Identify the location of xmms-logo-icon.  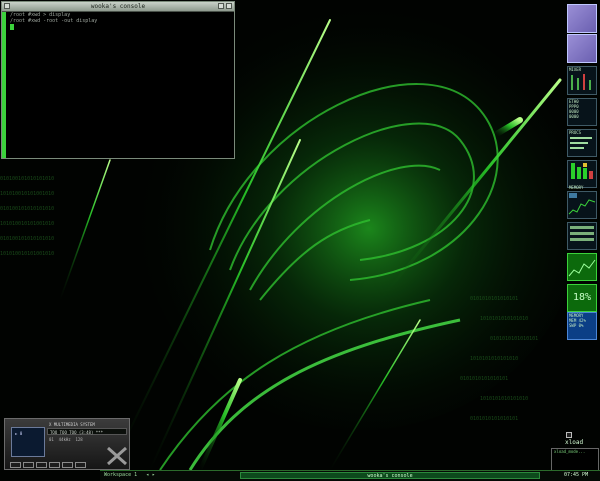
(117, 456).